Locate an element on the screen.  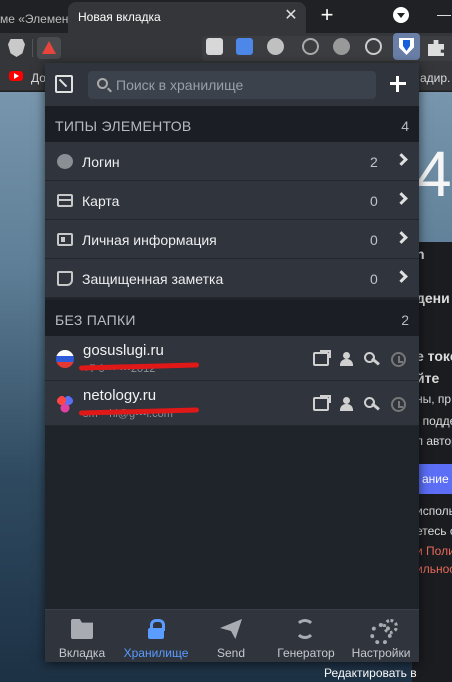
minimize-icon is located at coordinates (444, 15).